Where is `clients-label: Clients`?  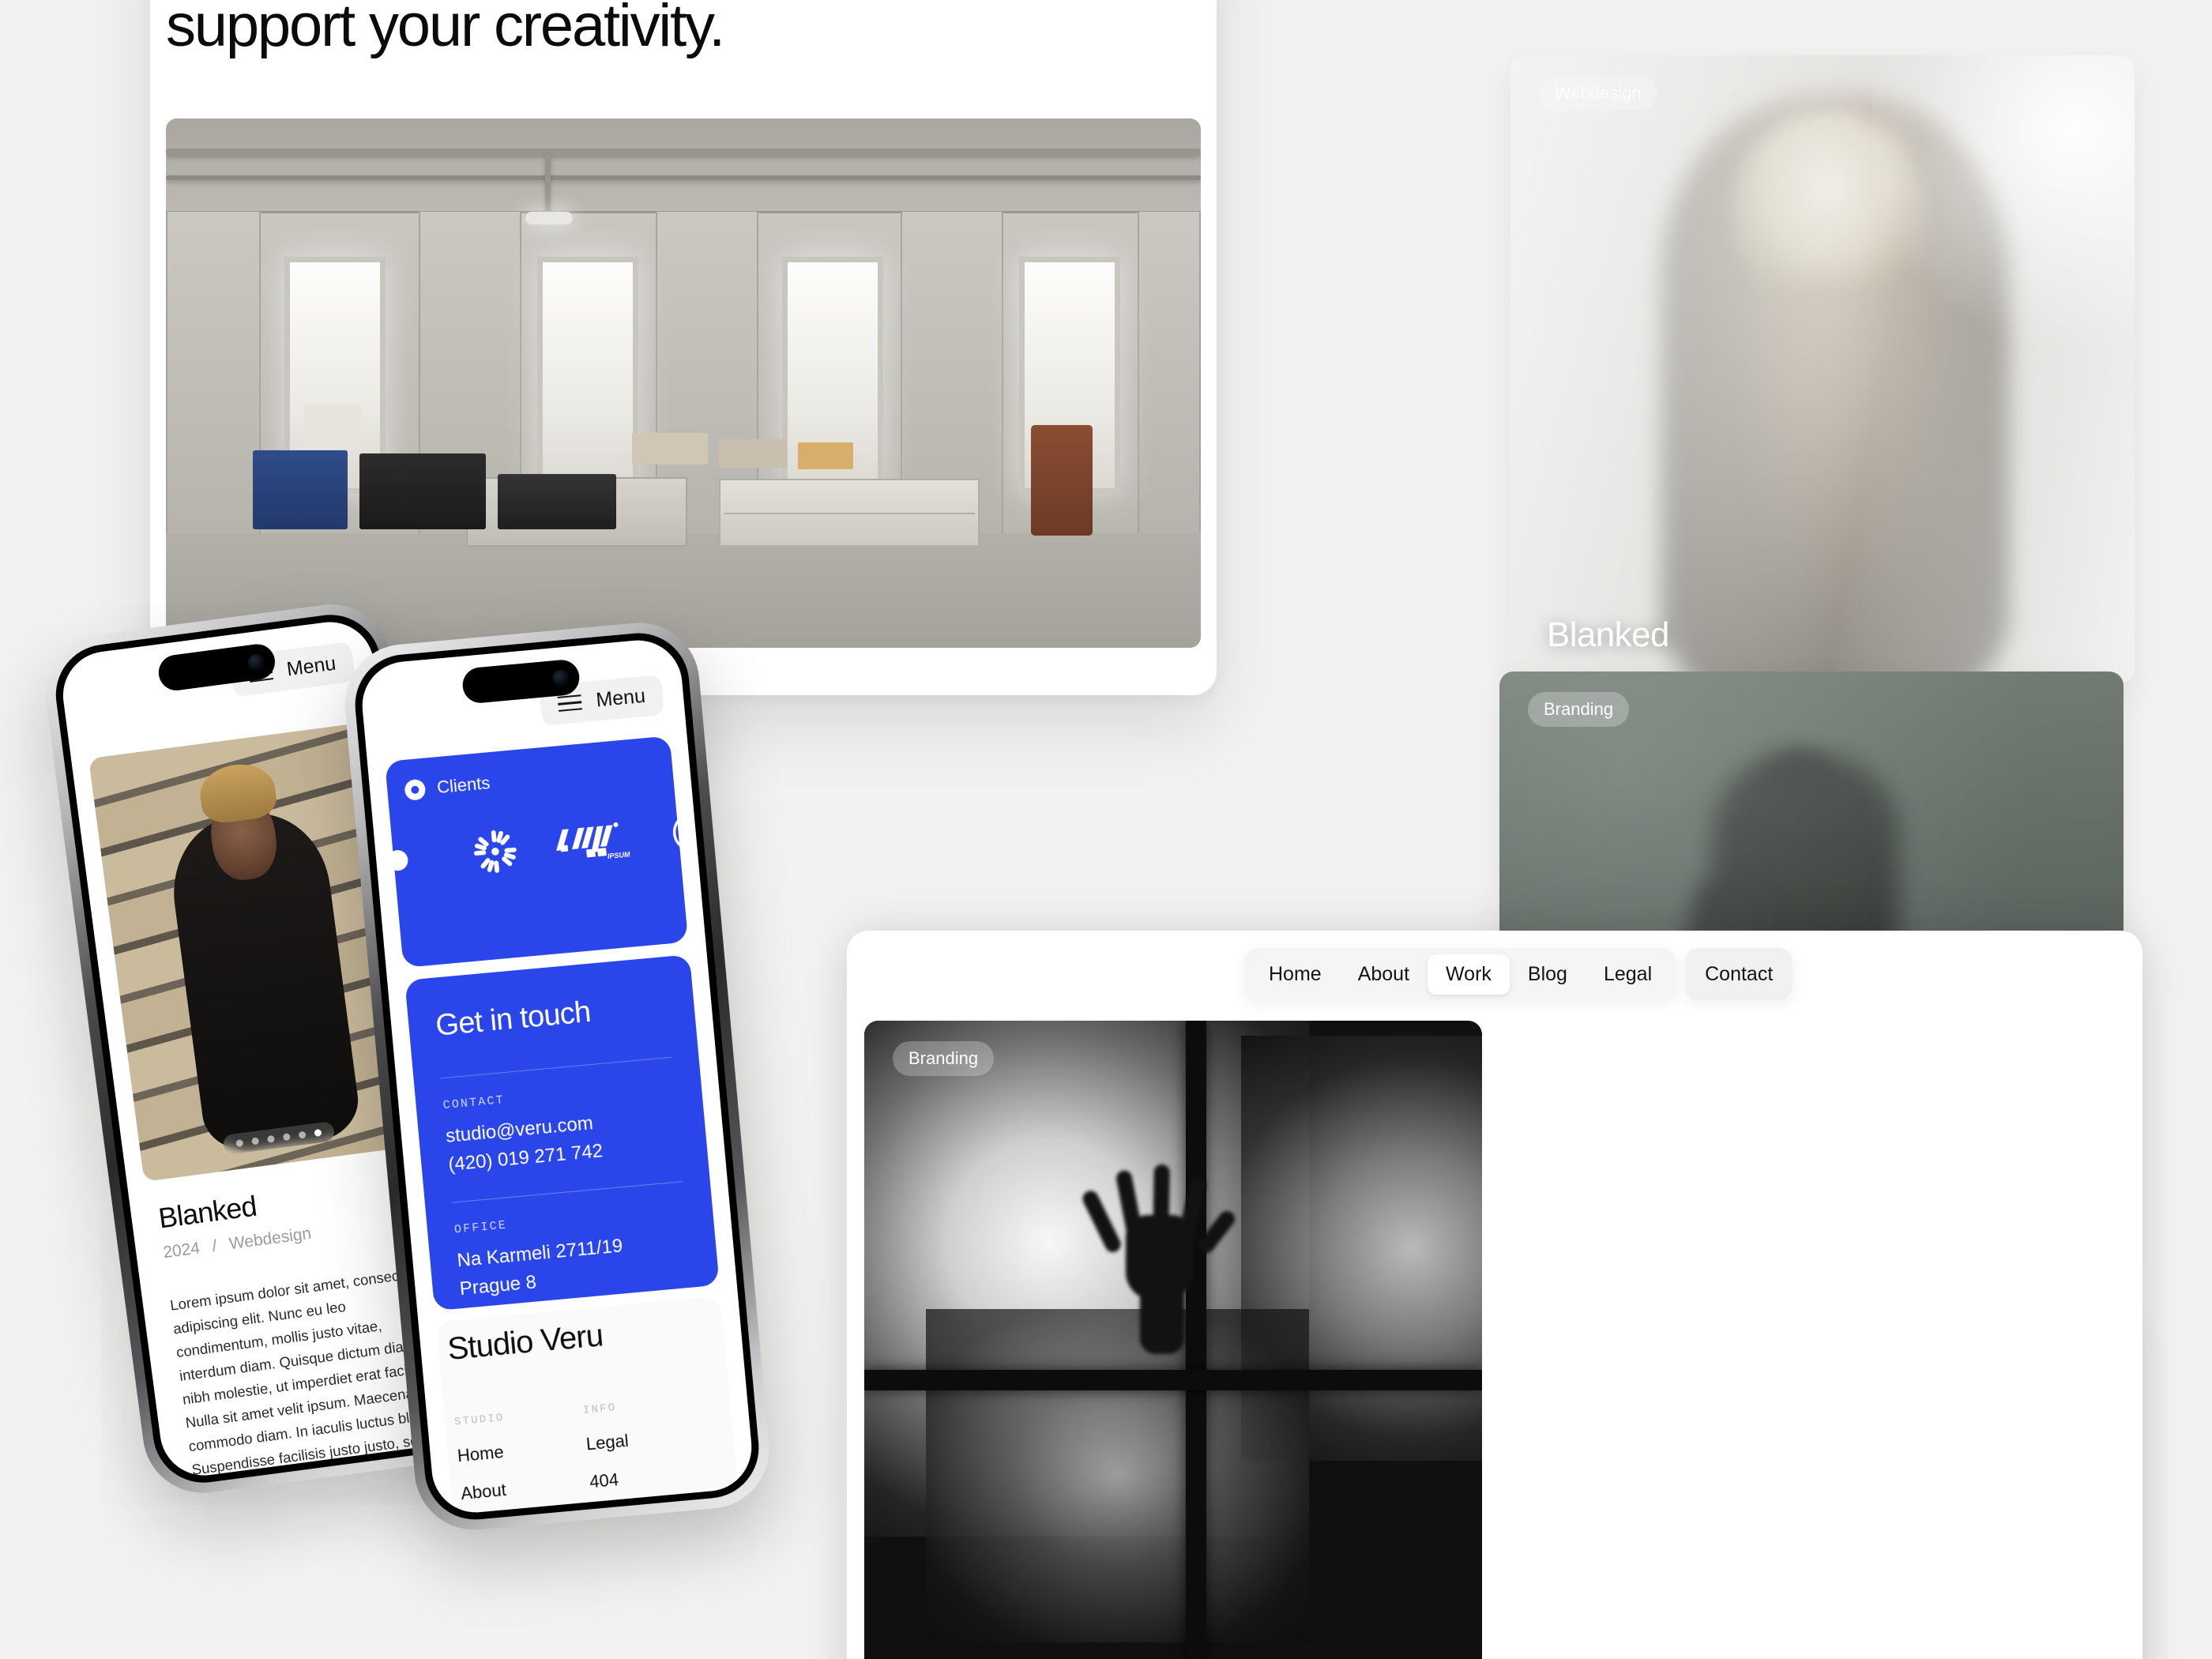 clients-label: Clients is located at coordinates (464, 785).